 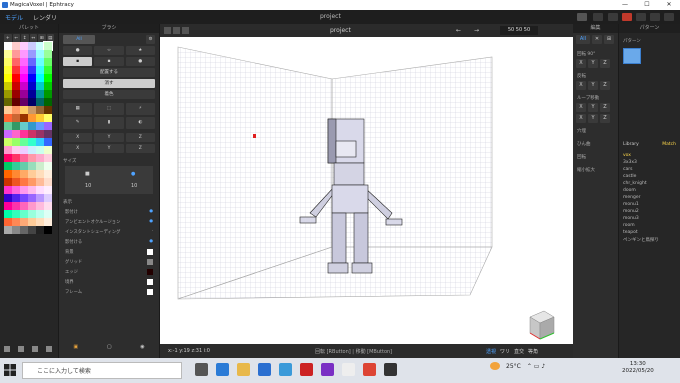 I want to click on export-button, so click(x=641, y=17).